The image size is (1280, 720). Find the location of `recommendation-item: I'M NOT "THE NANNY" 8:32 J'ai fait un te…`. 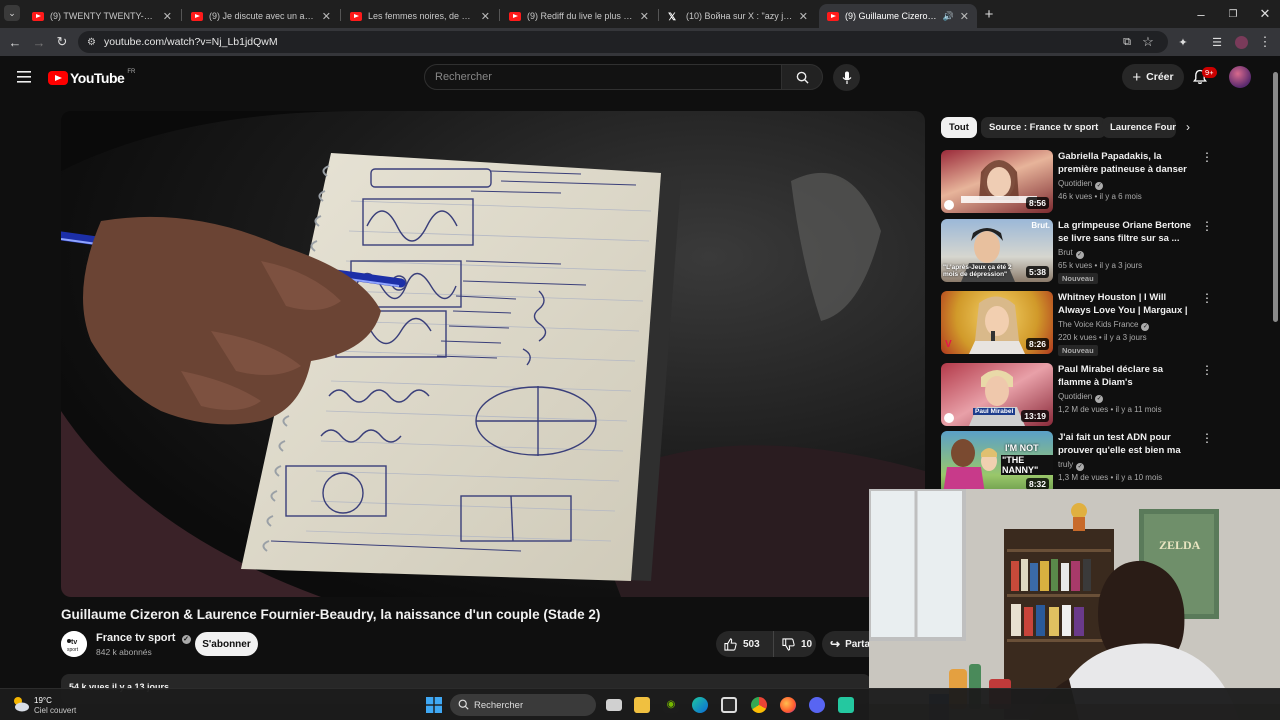

recommendation-item: I'M NOT "THE NANNY" 8:32 J'ai fait un te… is located at coordinates (1077, 463).